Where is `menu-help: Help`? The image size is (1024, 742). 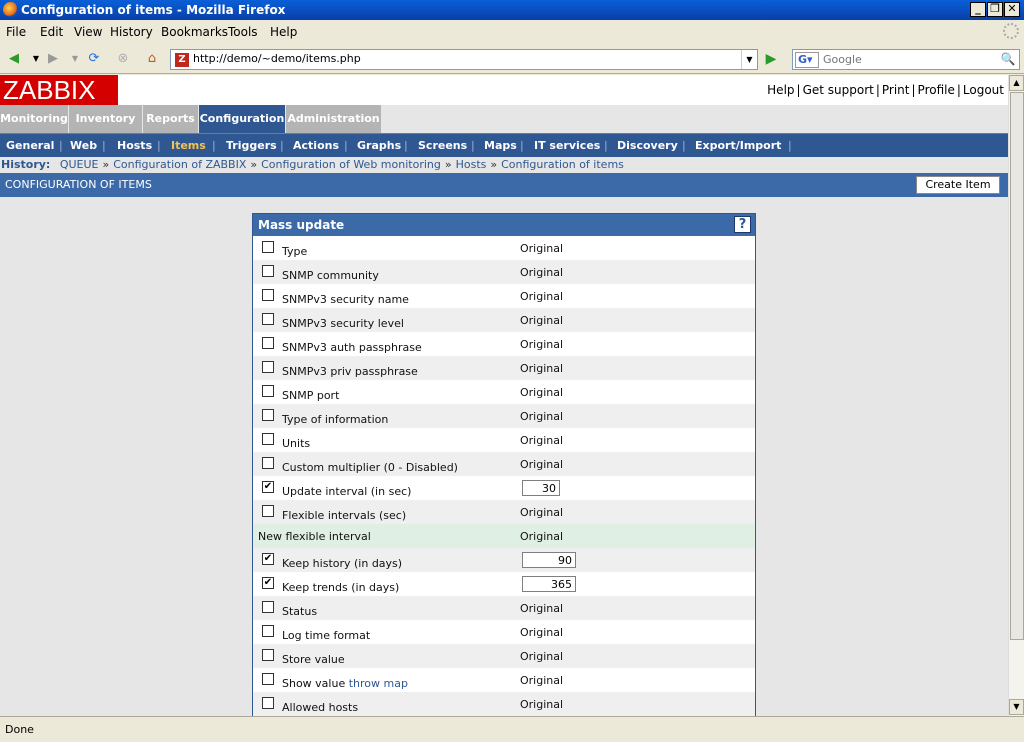 menu-help: Help is located at coordinates (283, 32).